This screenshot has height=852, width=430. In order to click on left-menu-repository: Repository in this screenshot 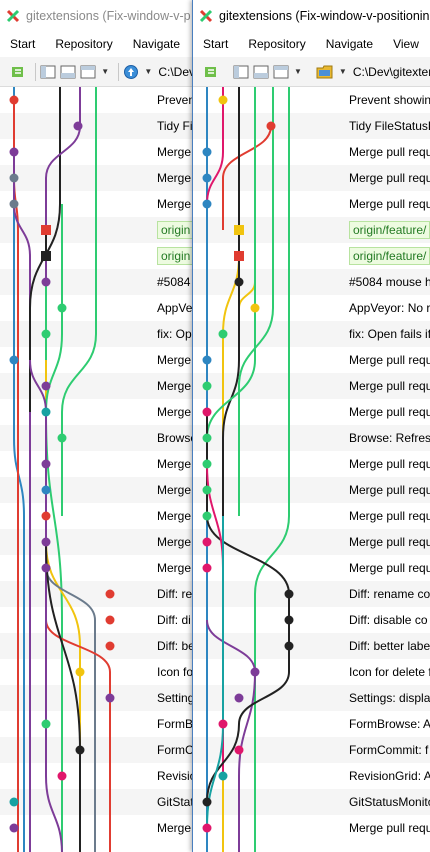, I will do `click(83, 44)`.